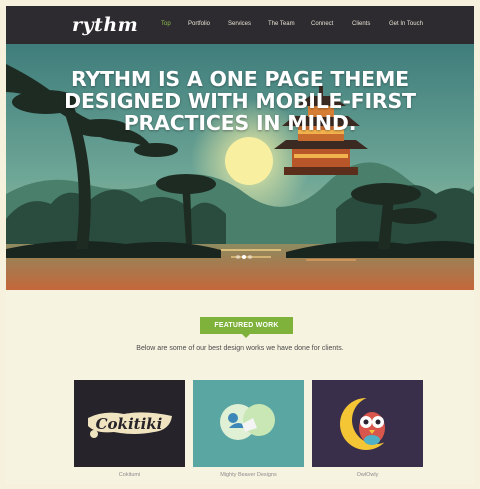 The height and width of the screenshot is (489, 480). I want to click on mighty-beaver-artwork, so click(247, 422).